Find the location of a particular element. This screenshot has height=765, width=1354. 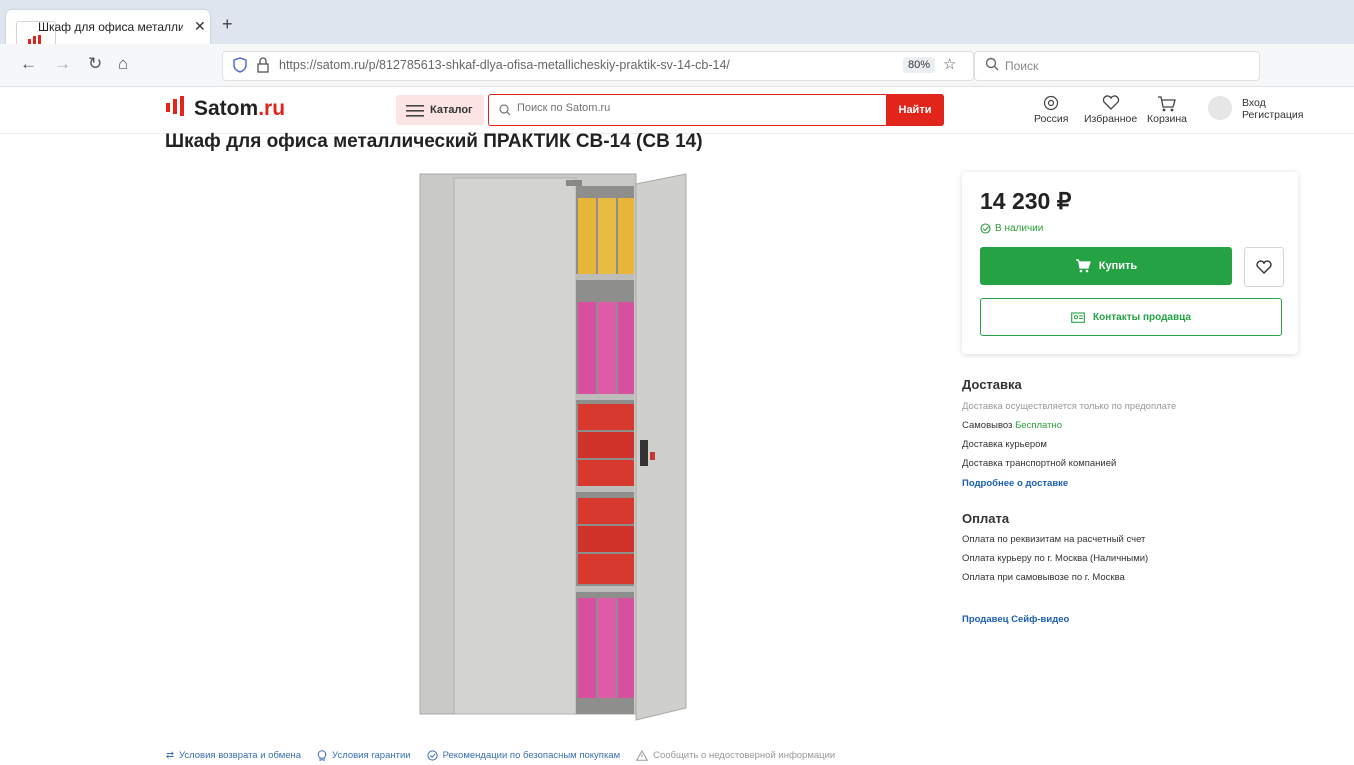

site-logo: Satom .ru is located at coordinates (225, 108).